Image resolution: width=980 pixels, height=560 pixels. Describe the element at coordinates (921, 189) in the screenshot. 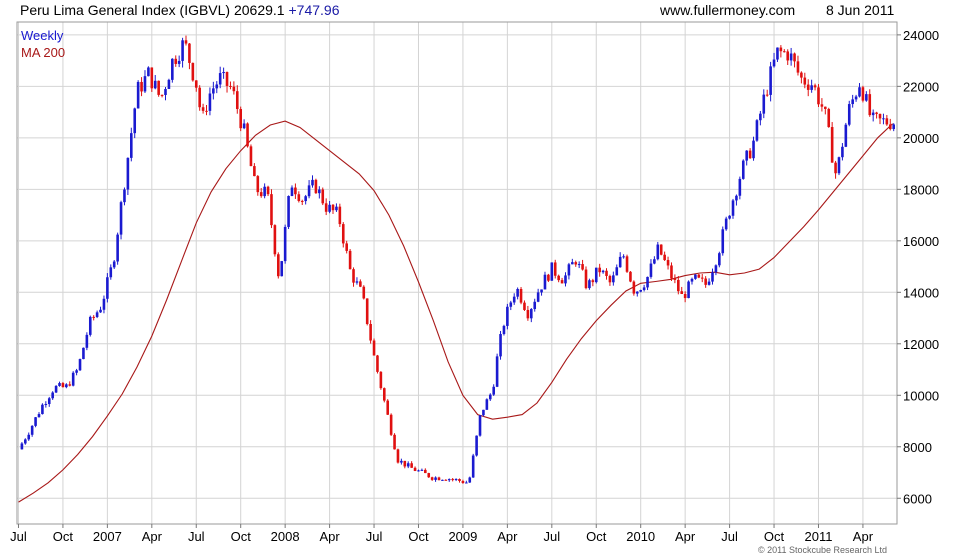

I see `y-tick-label: 18000` at that location.